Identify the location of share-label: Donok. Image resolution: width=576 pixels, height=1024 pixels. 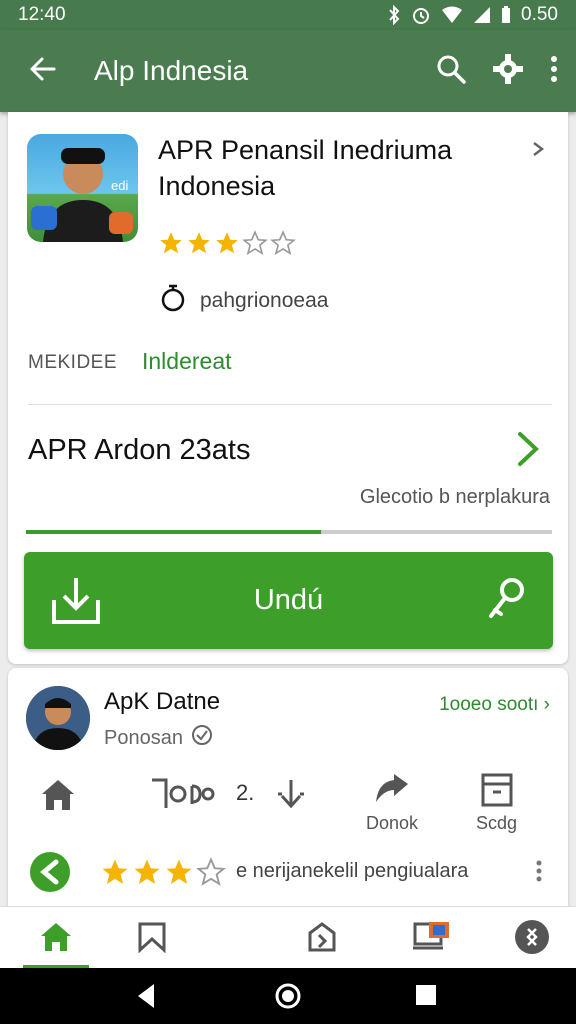
(392, 823).